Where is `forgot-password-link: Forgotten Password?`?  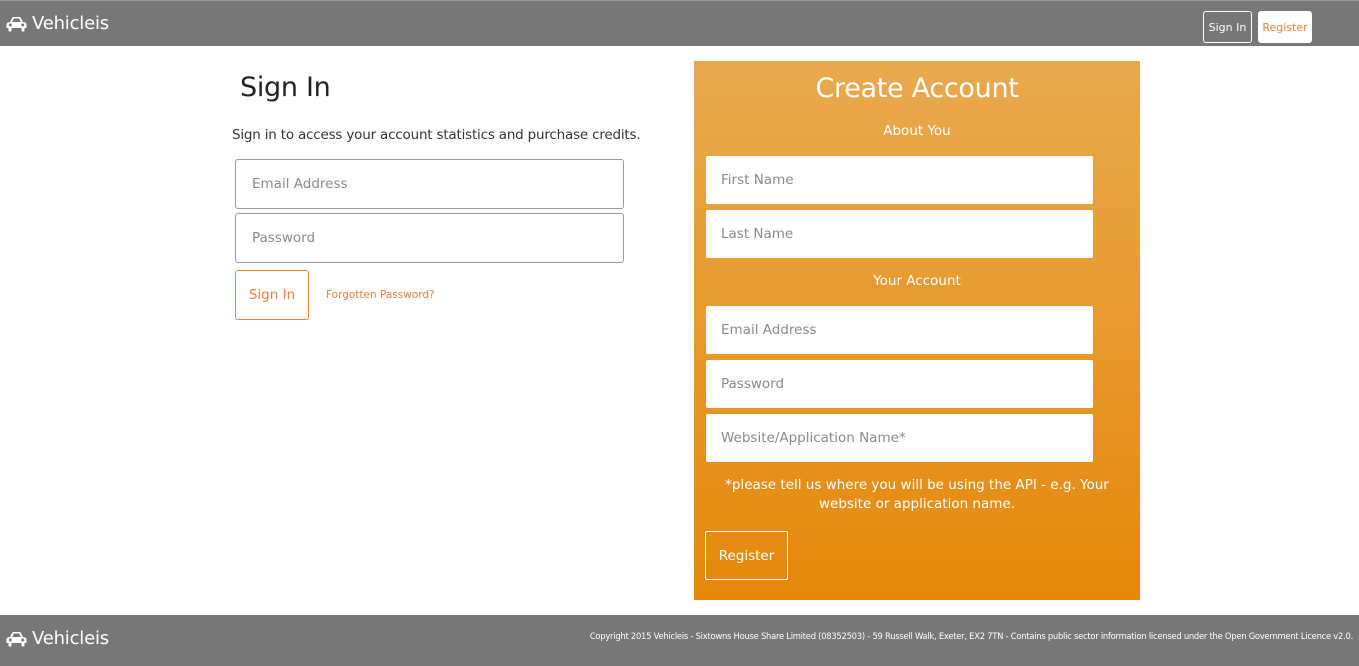 forgot-password-link: Forgotten Password? is located at coordinates (380, 295).